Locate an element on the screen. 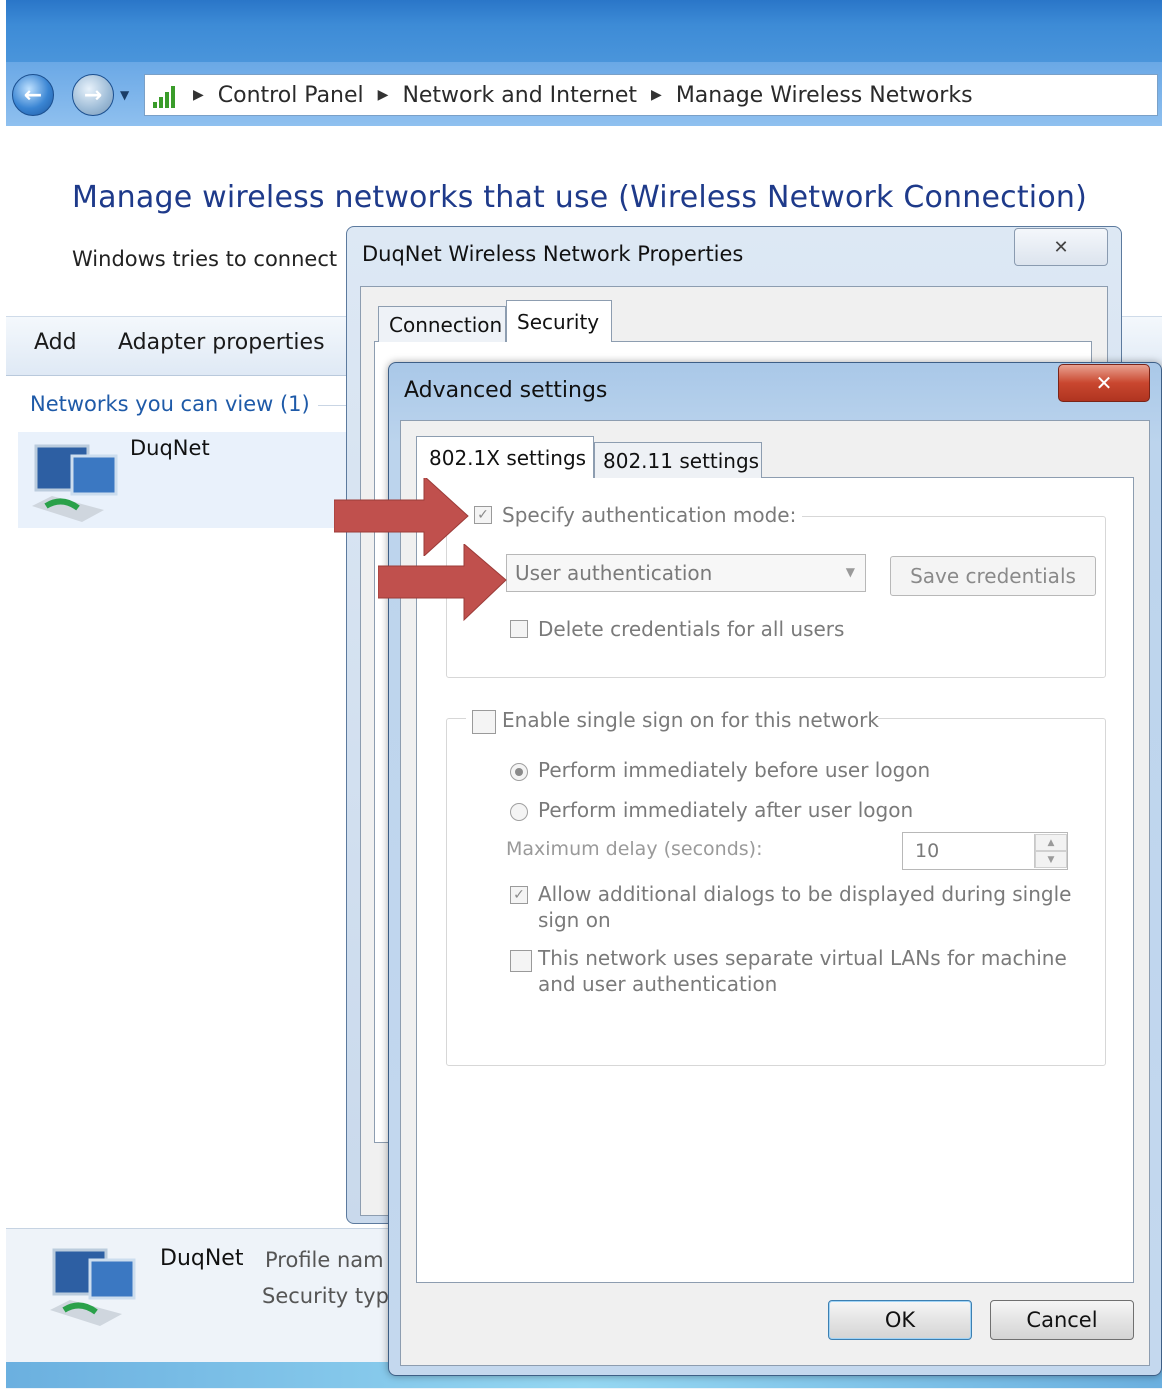 This screenshot has height=1389, width=1162. recent-pages-chevron-icon: ▼ is located at coordinates (124, 95).